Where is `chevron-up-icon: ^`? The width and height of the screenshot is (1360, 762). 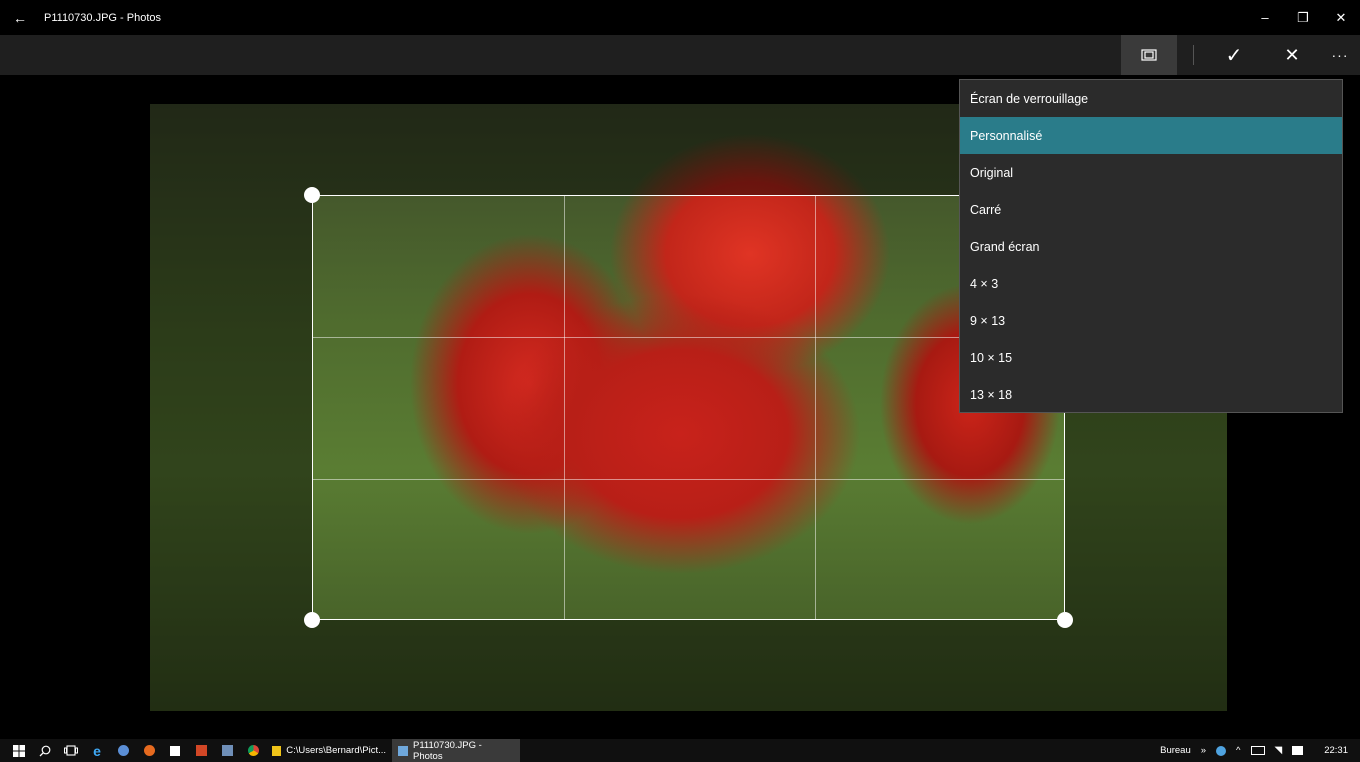
chevron-up-icon: ^ is located at coordinates (1238, 750).